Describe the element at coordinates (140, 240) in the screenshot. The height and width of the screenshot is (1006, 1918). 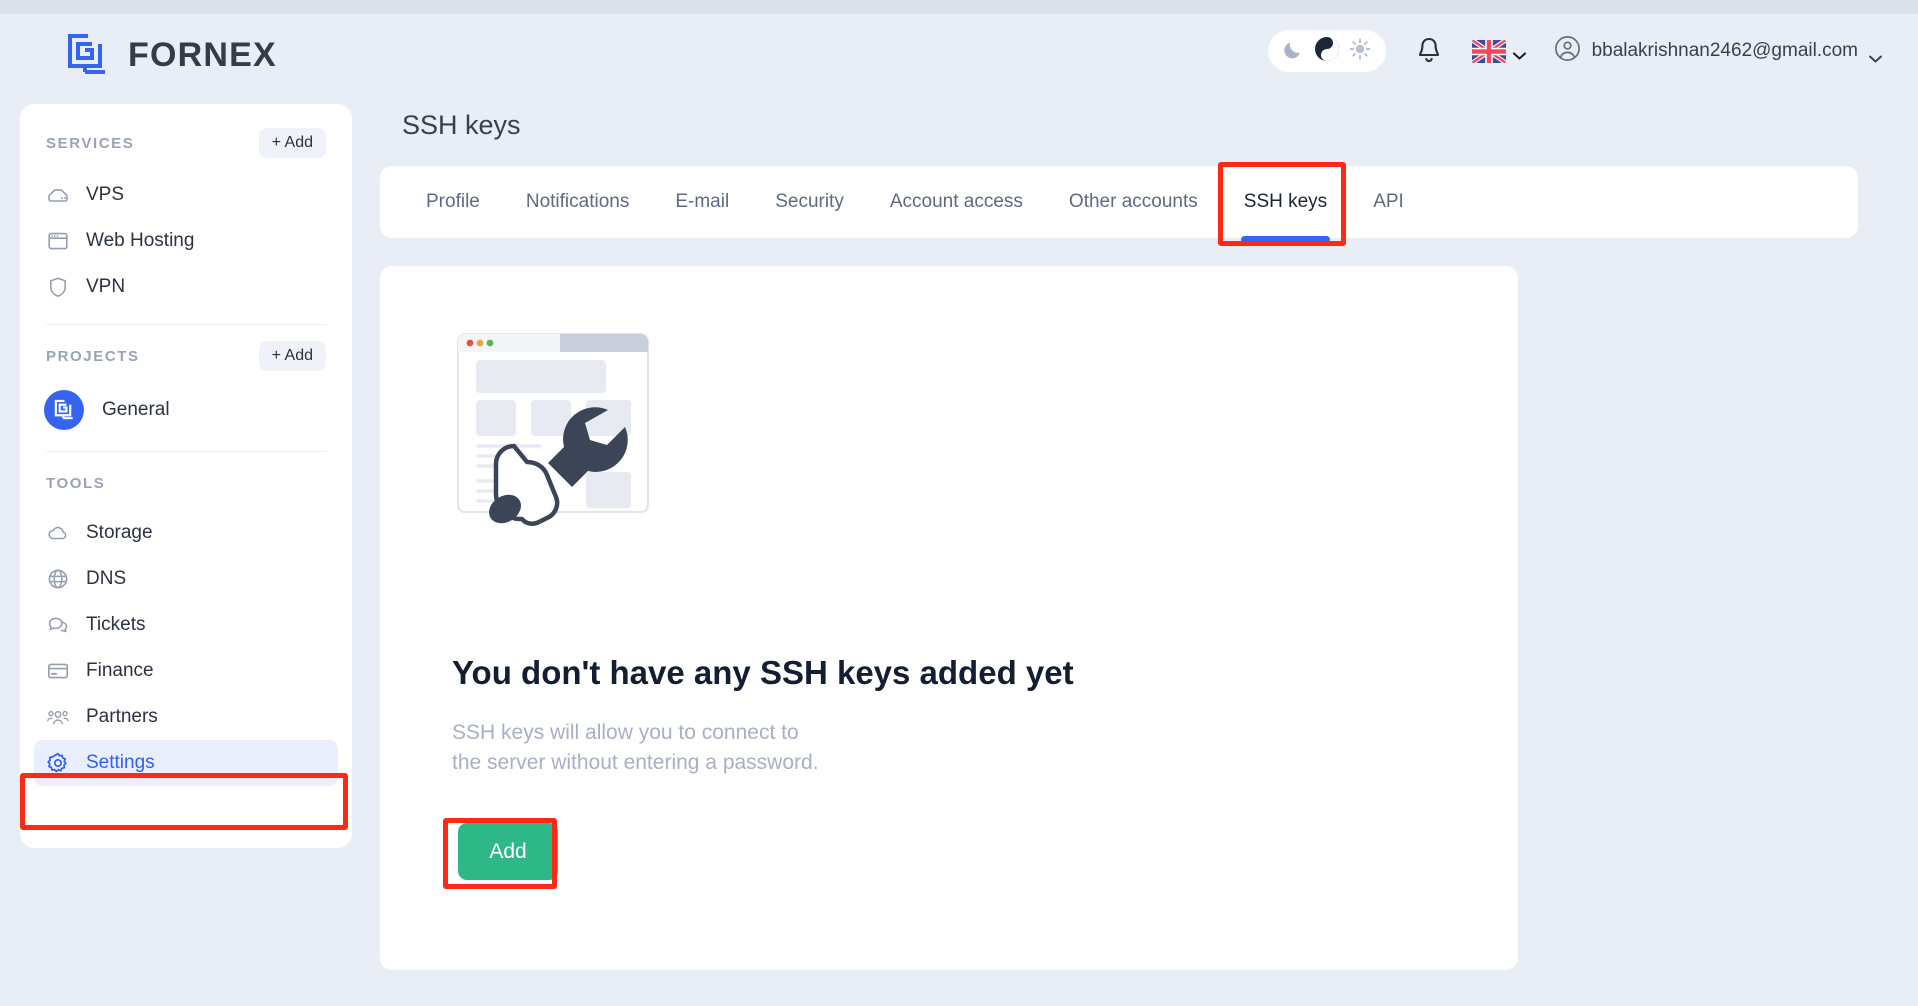
I see `sidebar-item-label: Web Hosting` at that location.